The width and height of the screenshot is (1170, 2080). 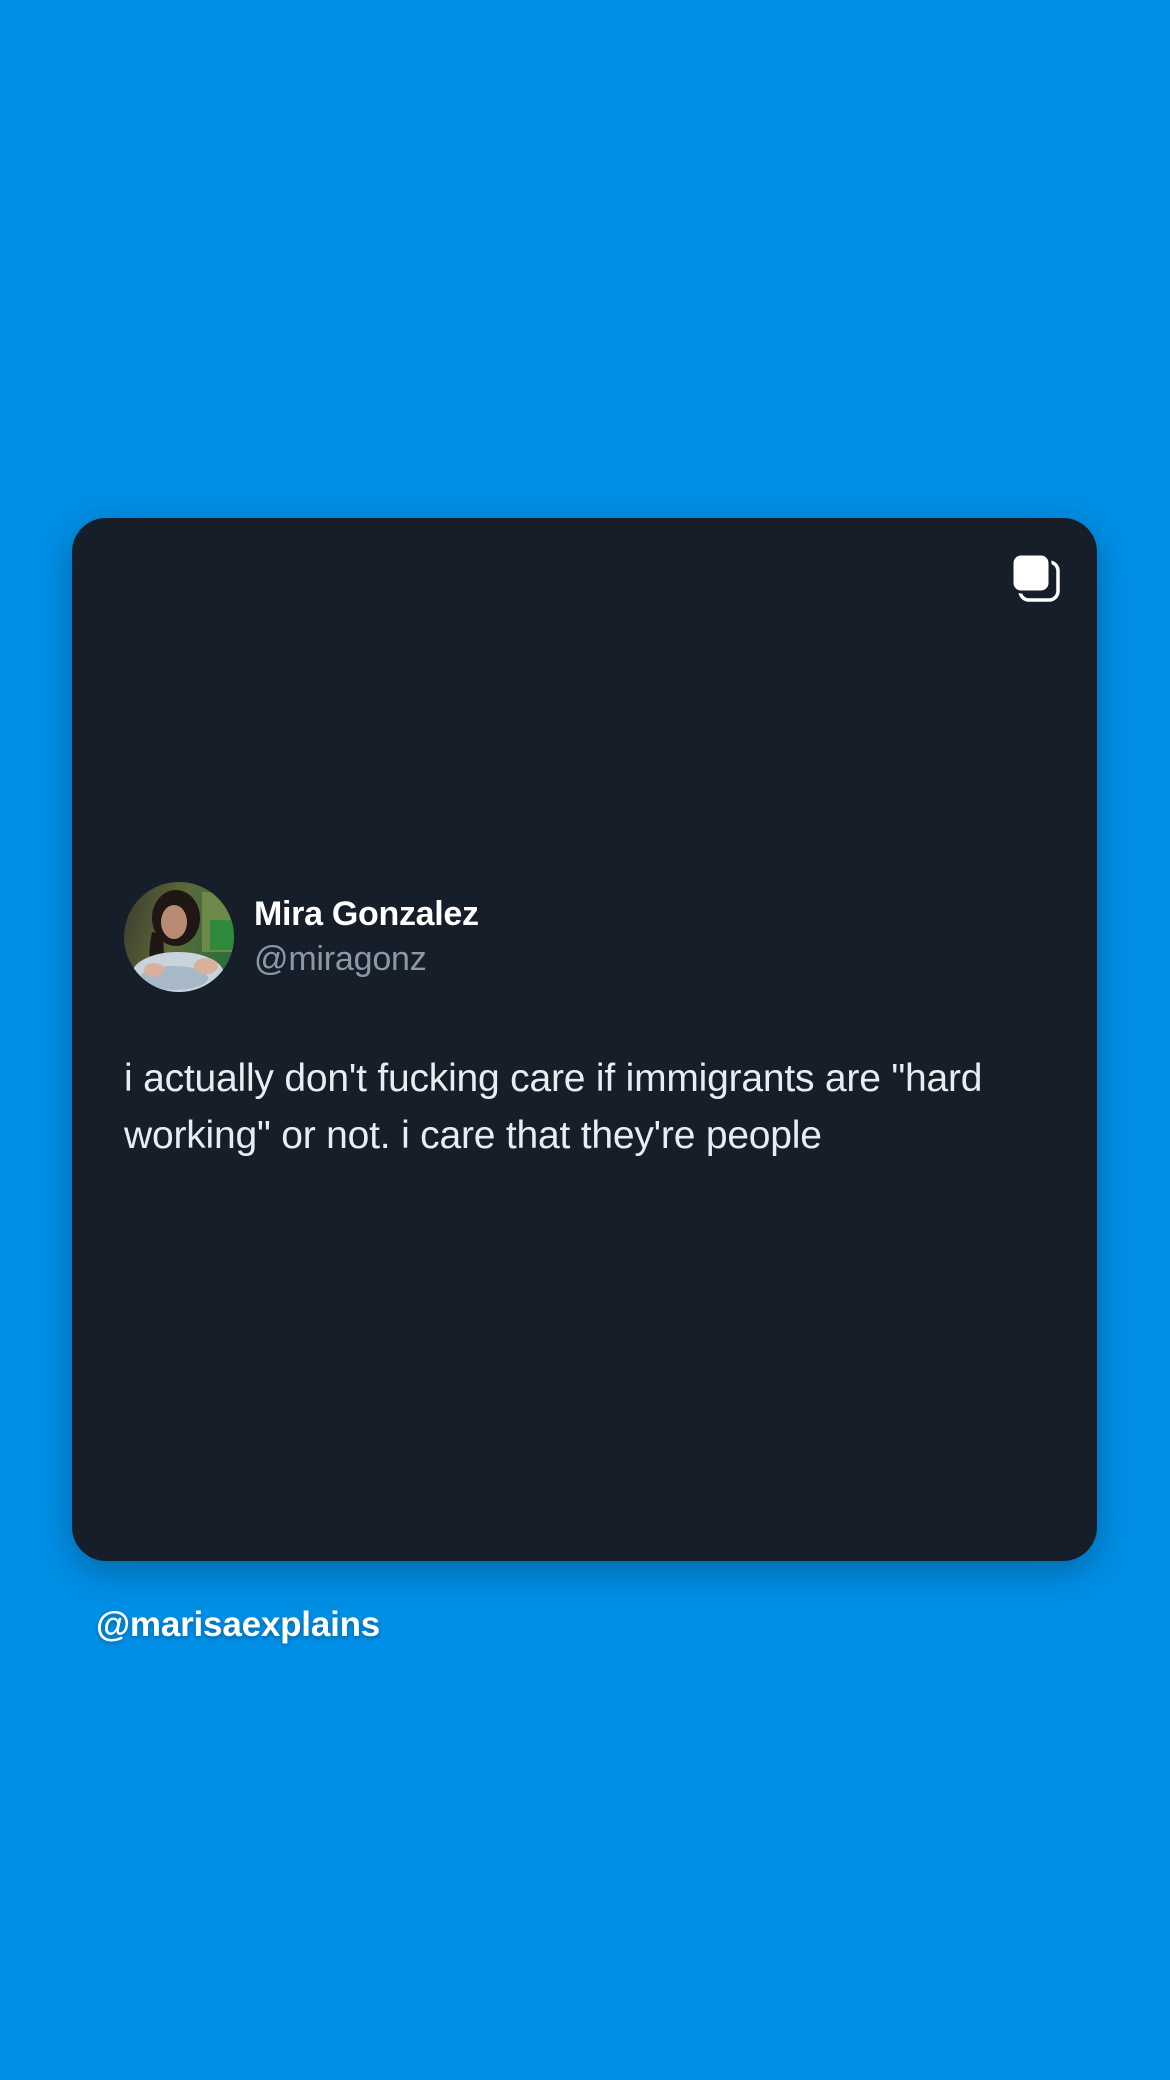 What do you see at coordinates (179, 937) in the screenshot?
I see `avatar` at bounding box center [179, 937].